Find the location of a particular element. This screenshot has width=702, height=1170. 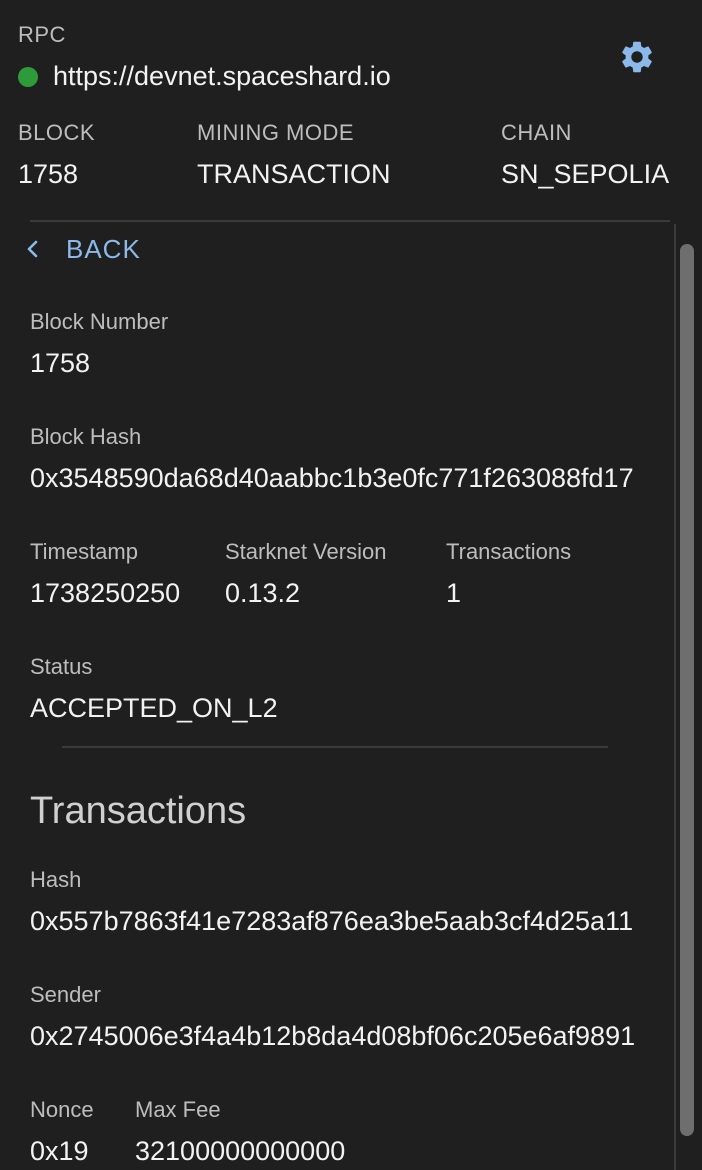

rpc-url: https://devnet.spaceshard.io is located at coordinates (222, 76).